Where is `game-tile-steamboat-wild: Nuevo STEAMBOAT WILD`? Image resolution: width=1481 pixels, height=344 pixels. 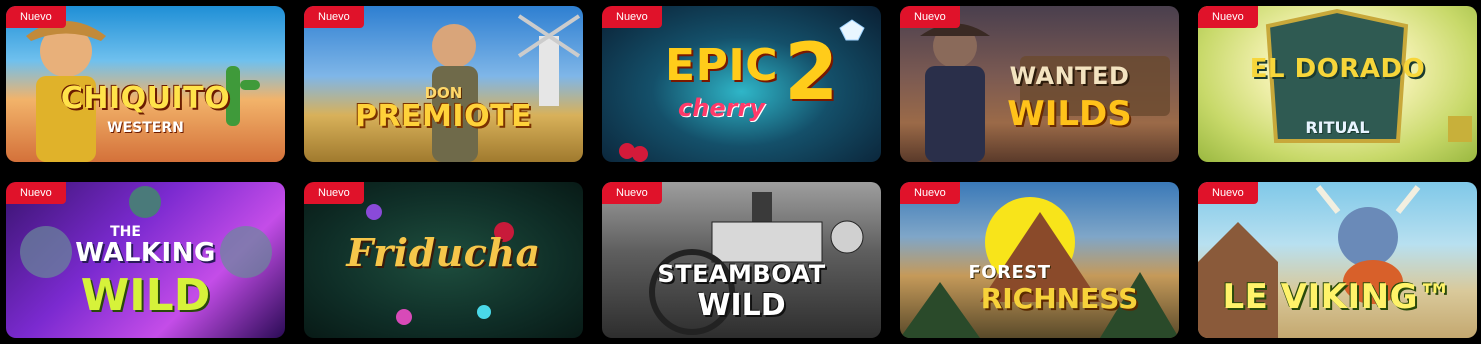 game-tile-steamboat-wild: Nuevo STEAMBOAT WILD is located at coordinates (741, 260).